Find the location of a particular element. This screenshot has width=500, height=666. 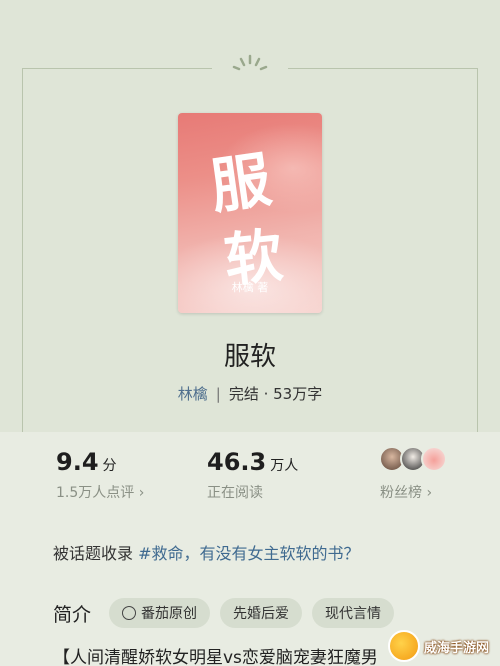

reading-value: 46.3 is located at coordinates (237, 462).